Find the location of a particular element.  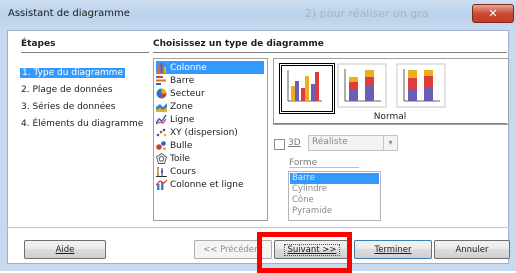

window-title: Assistant de diagramme is located at coordinates (69, 13).